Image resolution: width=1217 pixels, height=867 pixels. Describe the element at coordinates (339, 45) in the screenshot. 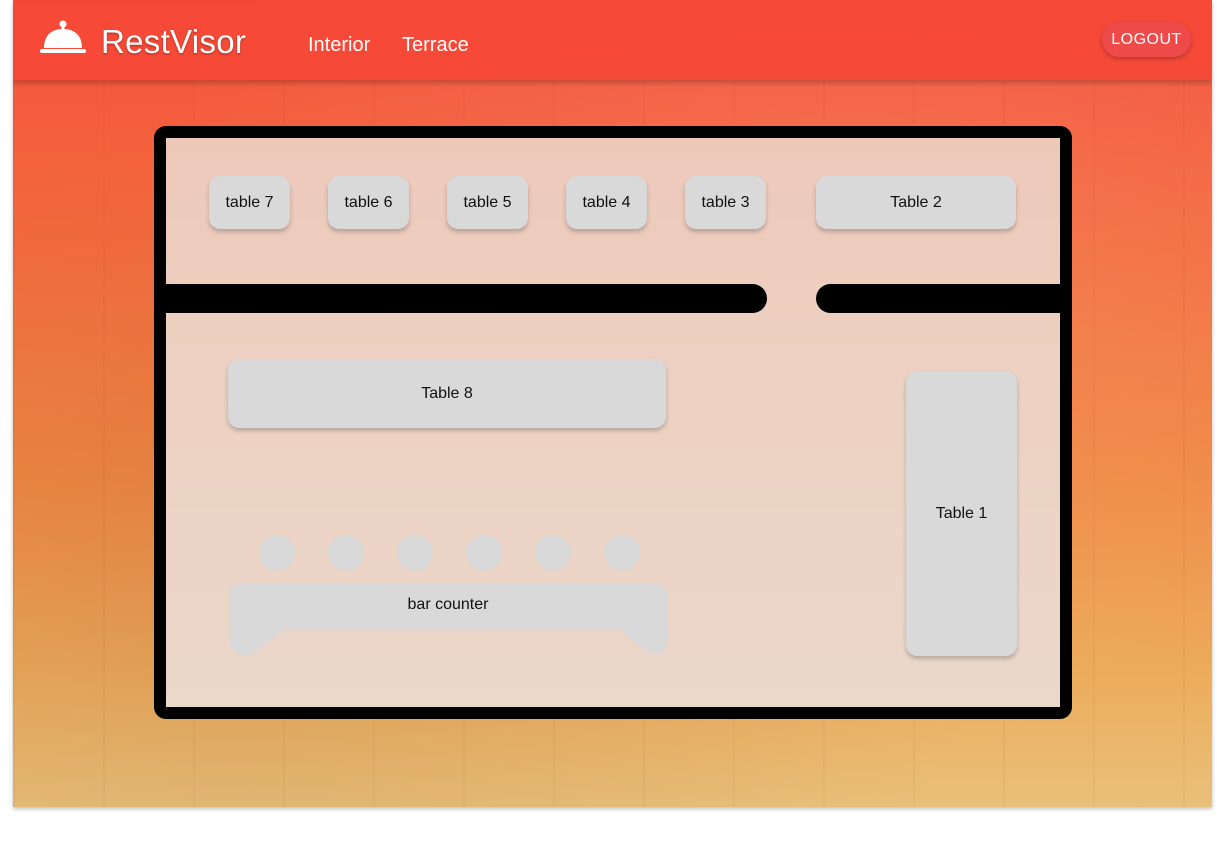

I see `nav-interior: Interior` at that location.